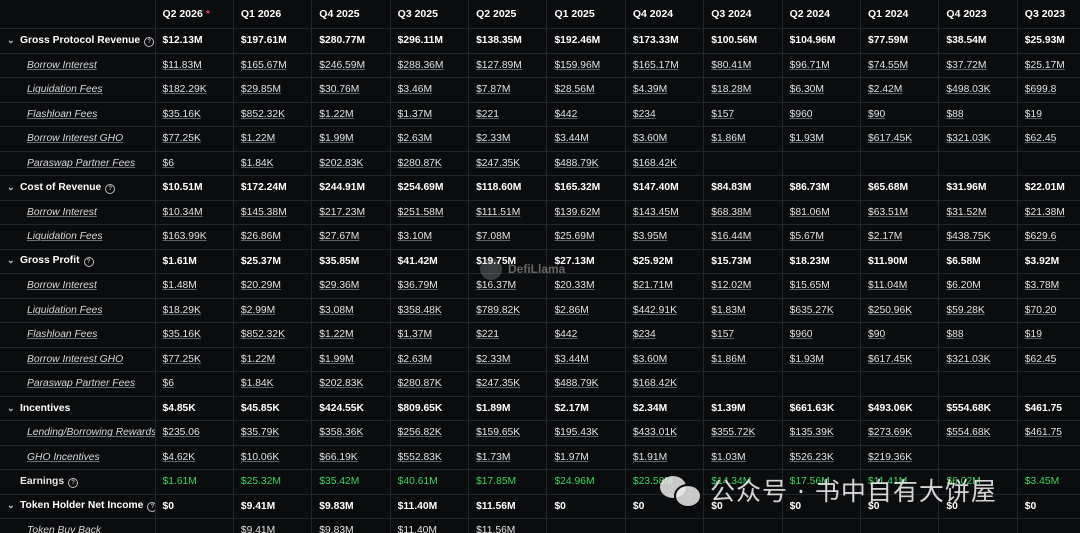  What do you see at coordinates (743, 14) in the screenshot?
I see `column-header: Q3 2024` at bounding box center [743, 14].